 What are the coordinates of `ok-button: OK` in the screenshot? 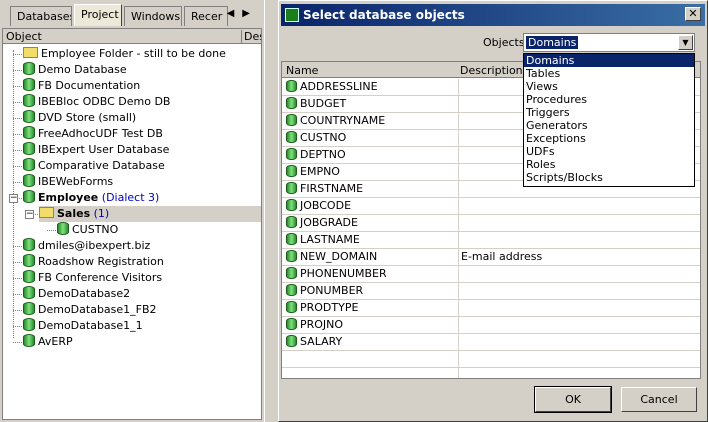 It's located at (573, 399).